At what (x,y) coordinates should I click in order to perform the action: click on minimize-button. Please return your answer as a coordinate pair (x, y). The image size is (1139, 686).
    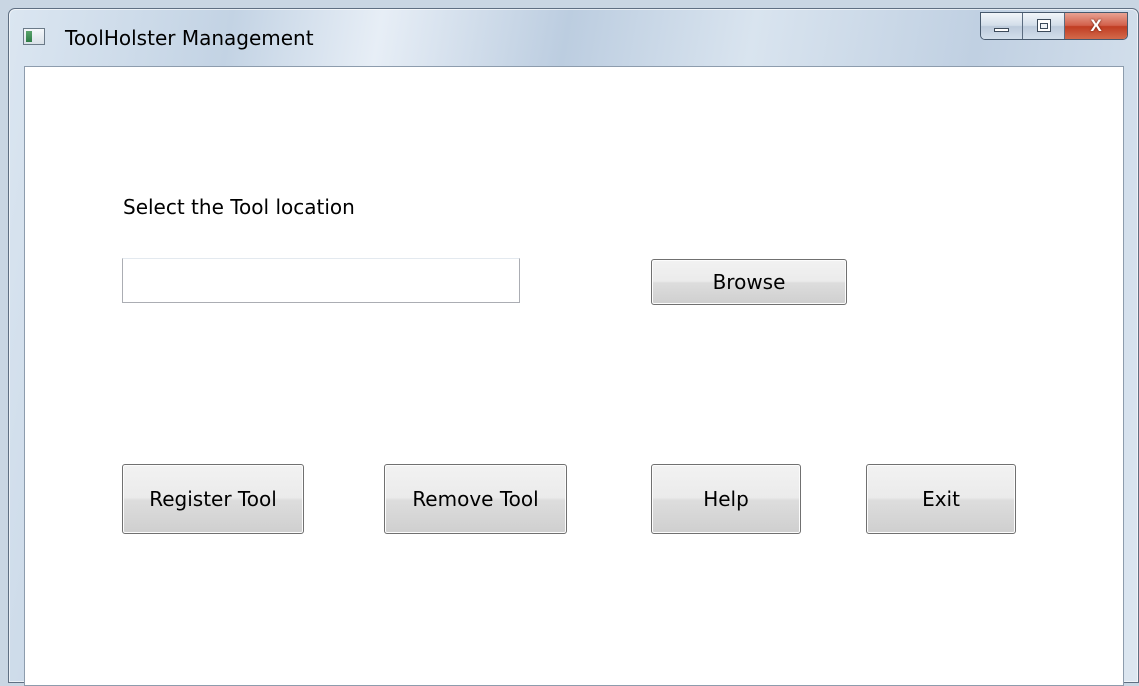
    Looking at the image, I should click on (1002, 26).